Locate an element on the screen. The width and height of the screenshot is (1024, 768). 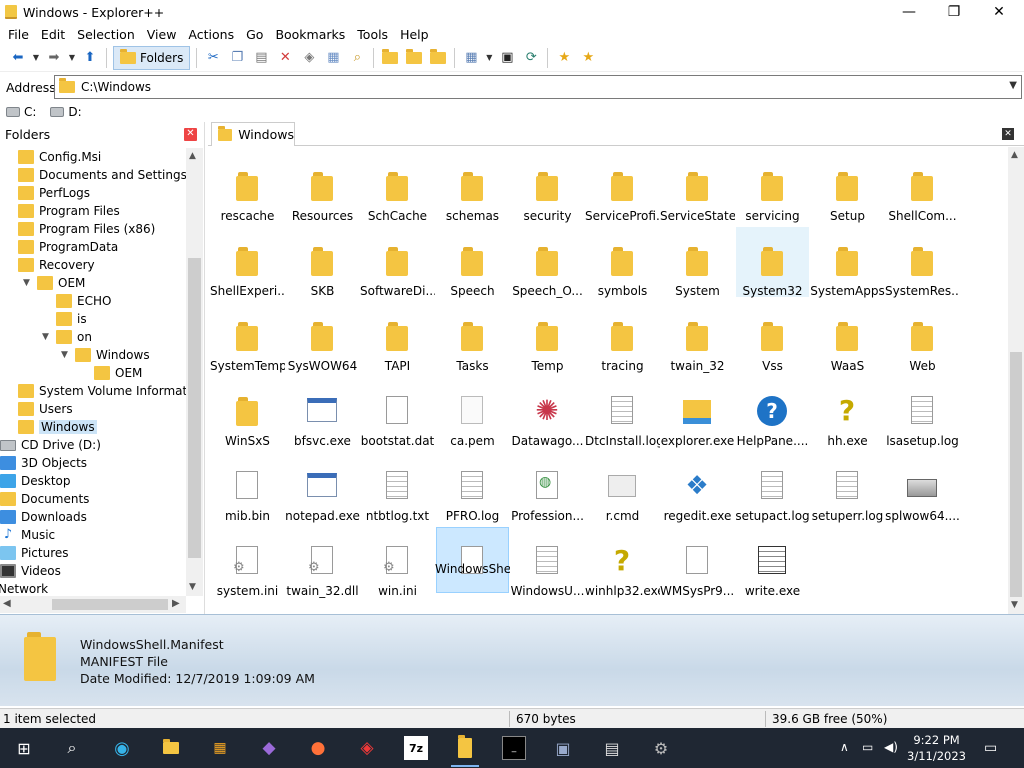
file-item: WaaS is located at coordinates (847, 337).